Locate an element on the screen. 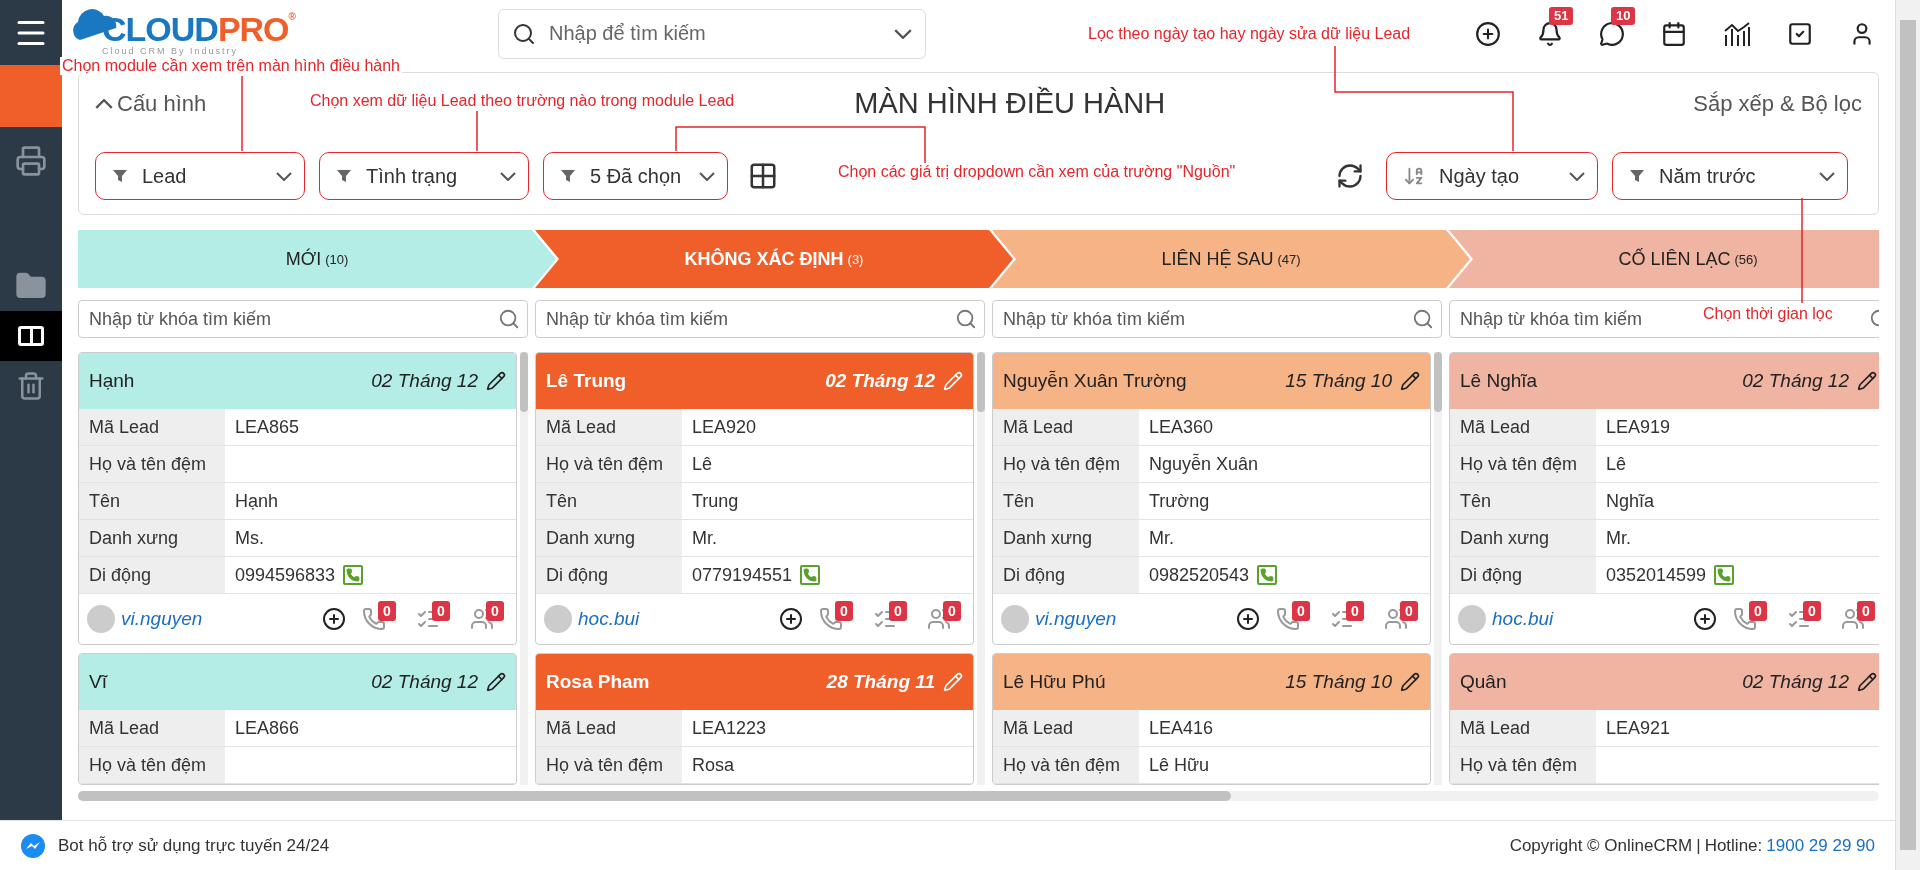 The height and width of the screenshot is (870, 1920). field-value: 0982520543 is located at coordinates (1199, 575).